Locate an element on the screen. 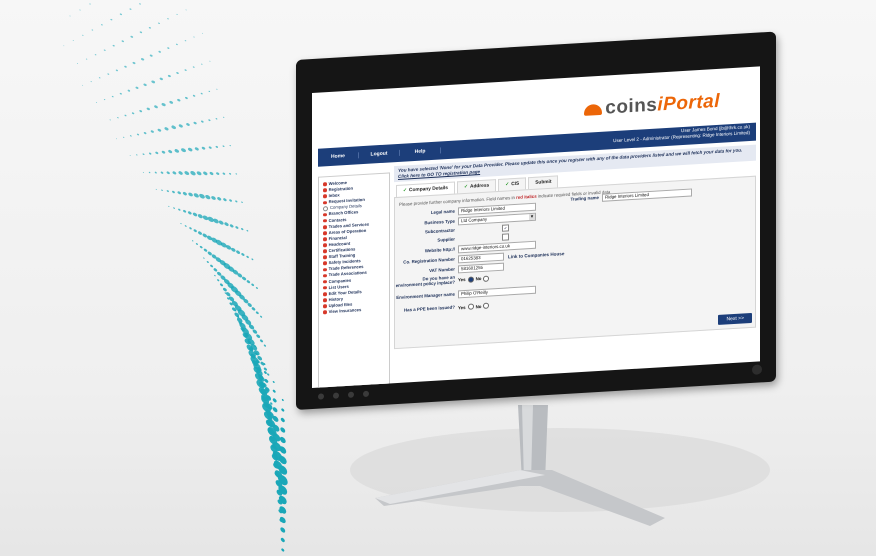 Image resolution: width=876 pixels, height=556 pixels. env-policy-radios: Yes No is located at coordinates (474, 279).